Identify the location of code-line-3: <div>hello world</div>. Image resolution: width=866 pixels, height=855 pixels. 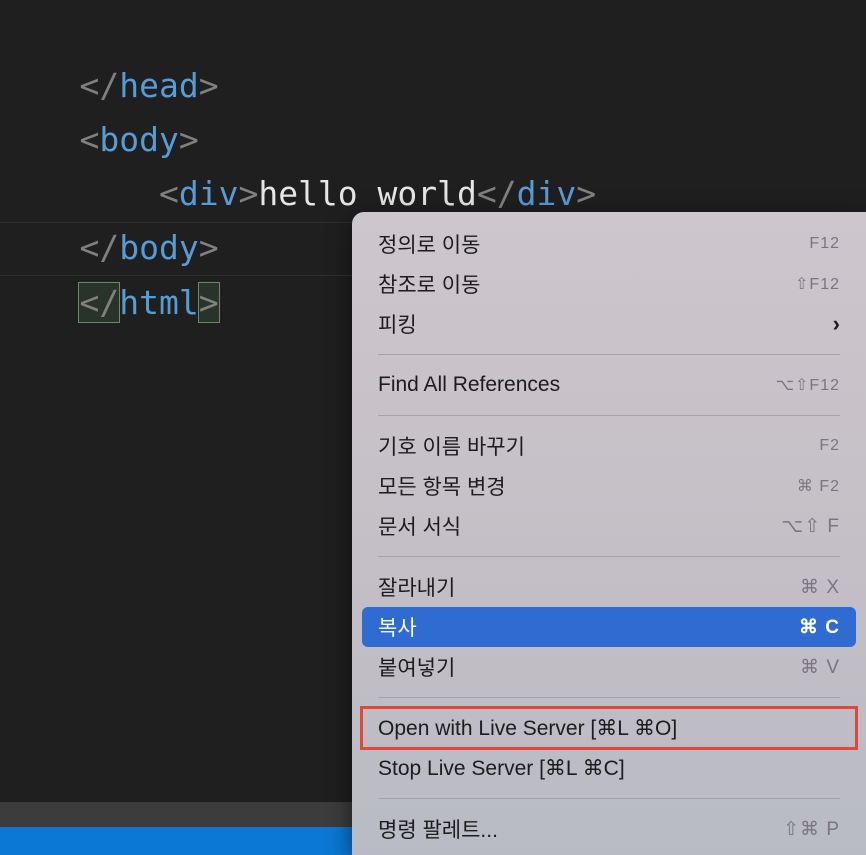
(298, 163).